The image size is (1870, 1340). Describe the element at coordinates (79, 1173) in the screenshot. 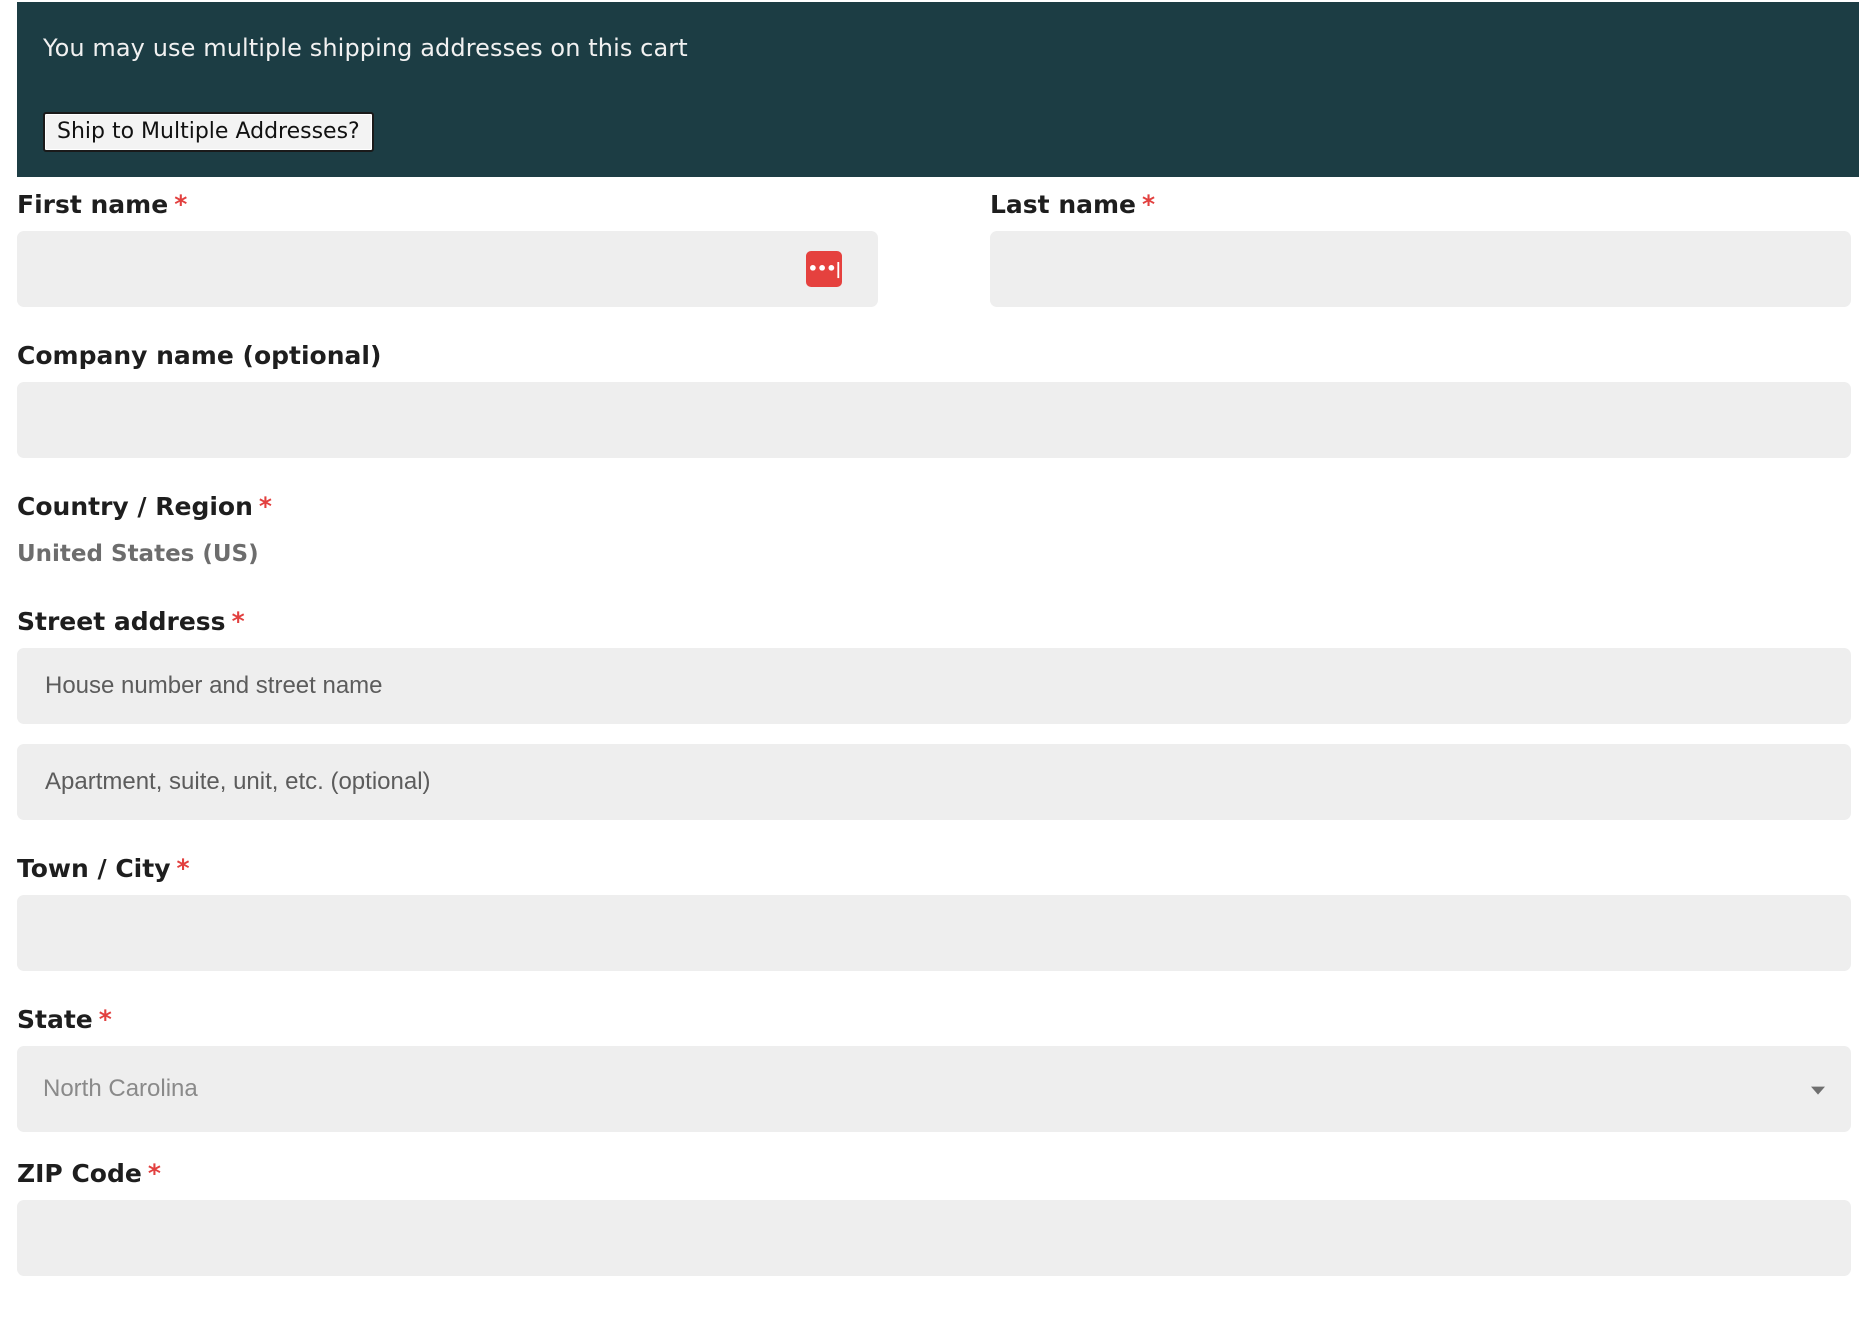

I see `zip-code-label-text: ZIP Code` at that location.